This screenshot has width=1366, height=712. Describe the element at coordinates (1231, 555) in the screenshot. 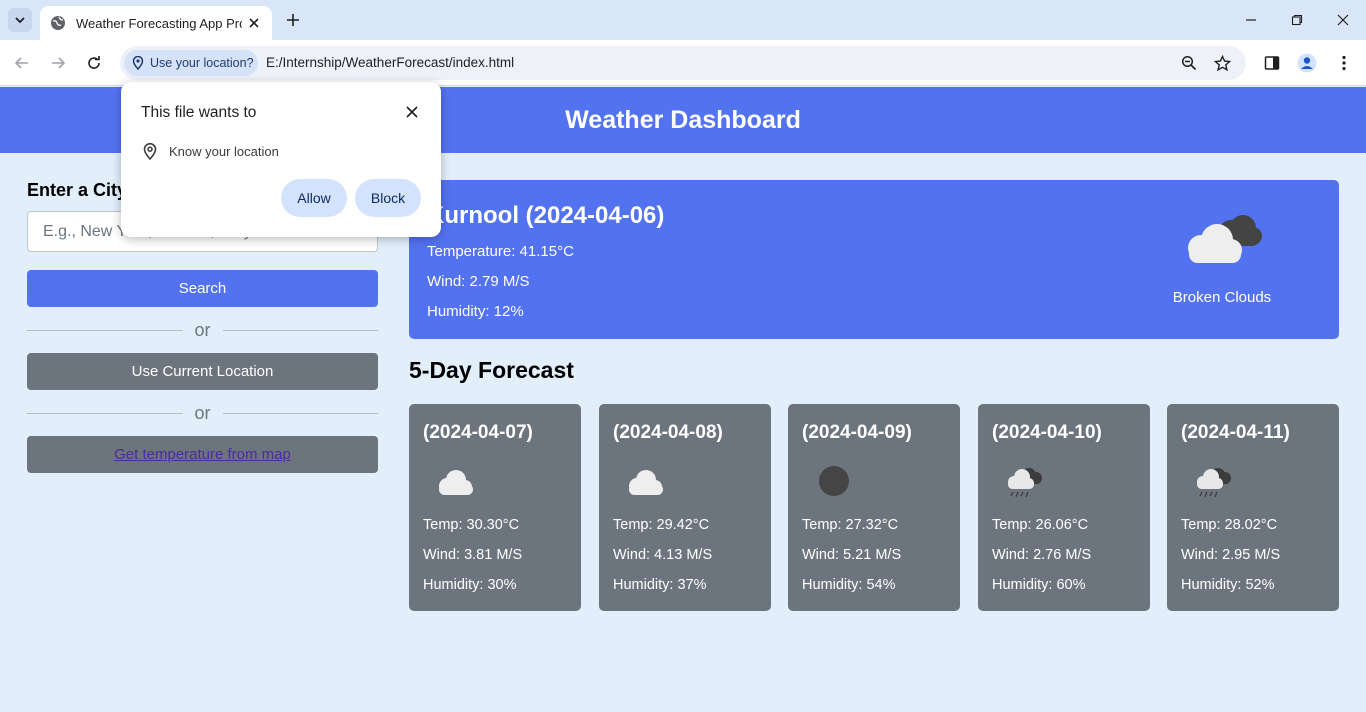

I see `forecast-wind: Wind: 2.95 M/S` at that location.